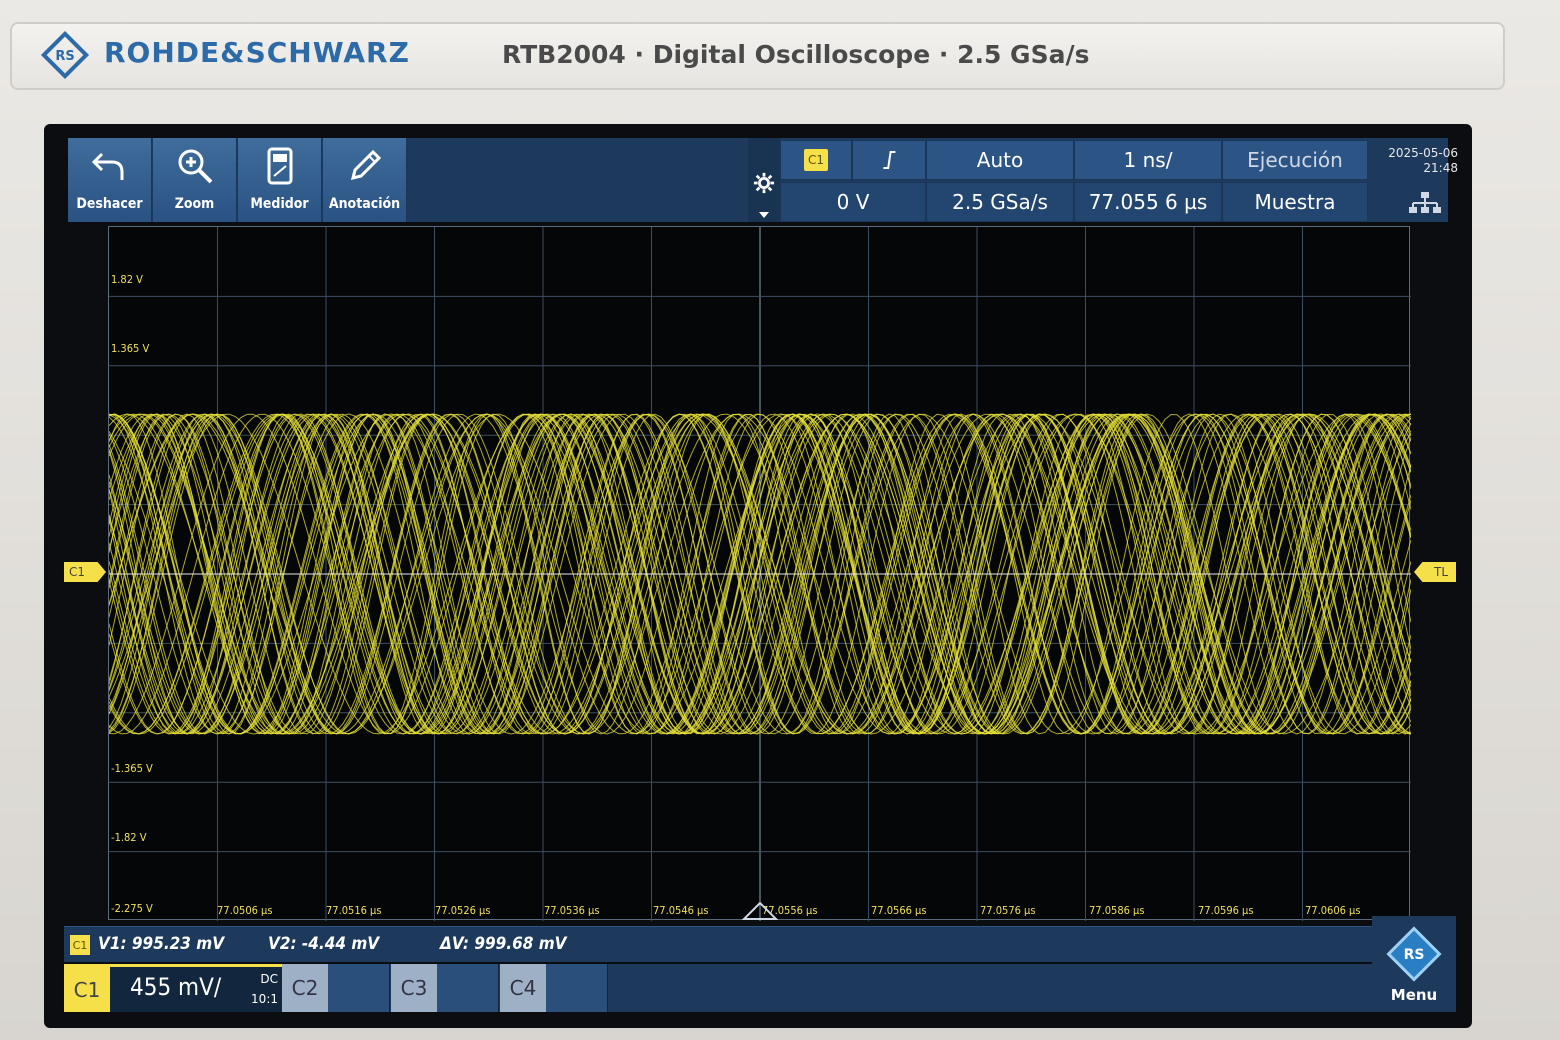 The height and width of the screenshot is (1040, 1560). I want to click on x-label-9: 77.0586 µs, so click(1117, 910).